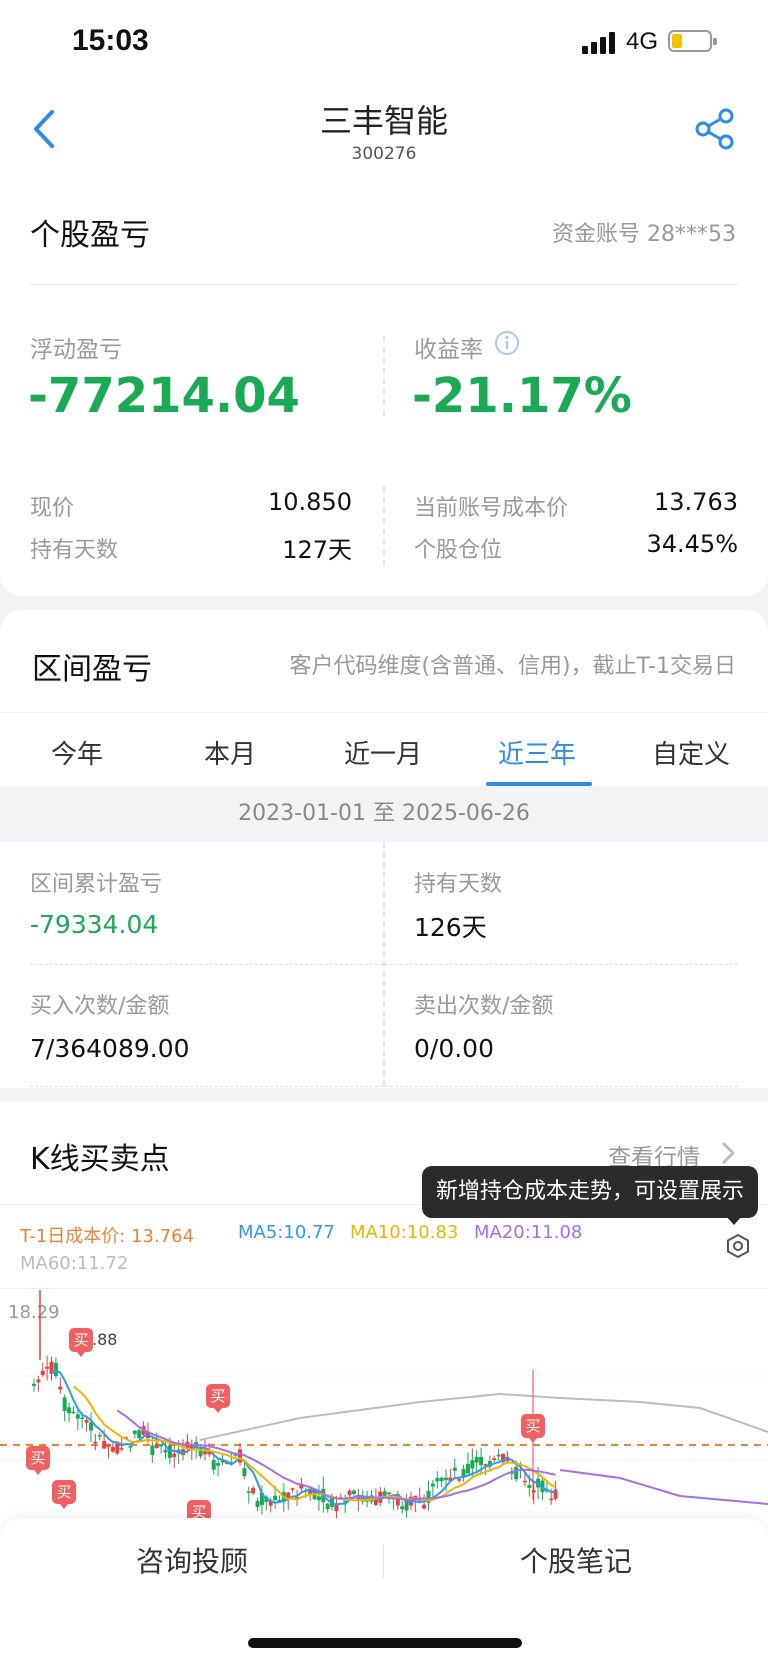 This screenshot has width=768, height=1662. I want to click on price-value: 10.850, so click(310, 502).